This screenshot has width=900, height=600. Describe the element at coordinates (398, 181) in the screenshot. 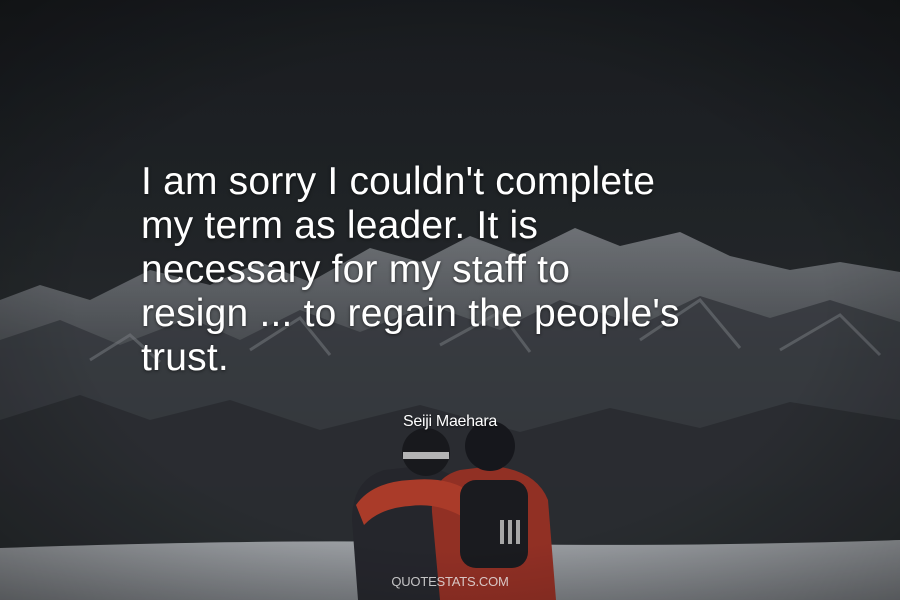

I see `quote-line: I am sorry I couldn't complete` at that location.